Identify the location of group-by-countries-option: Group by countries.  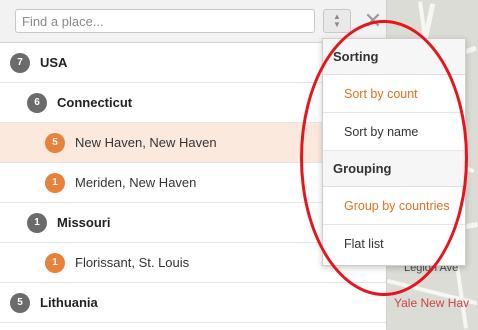
(394, 206).